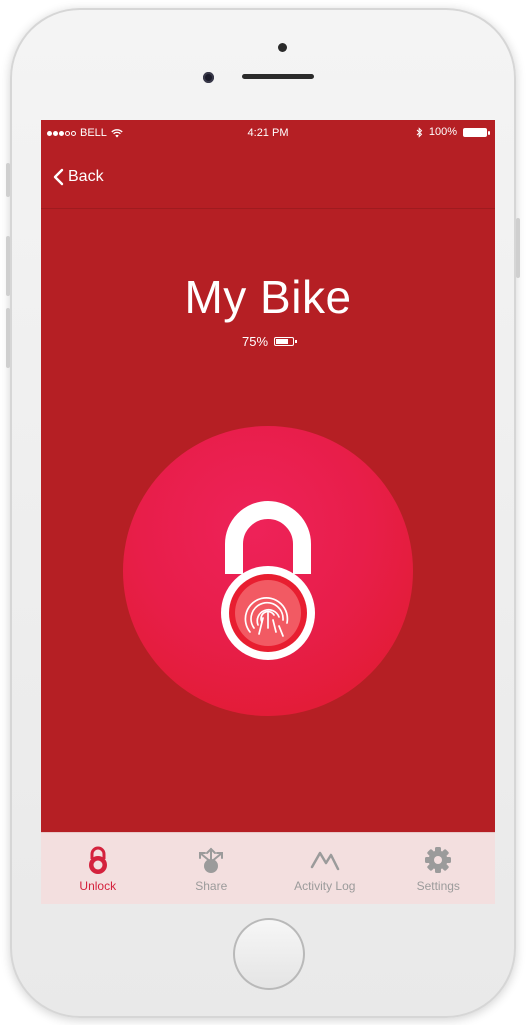 The width and height of the screenshot is (526, 1025). Describe the element at coordinates (8, 180) in the screenshot. I see `mute-switch` at that location.